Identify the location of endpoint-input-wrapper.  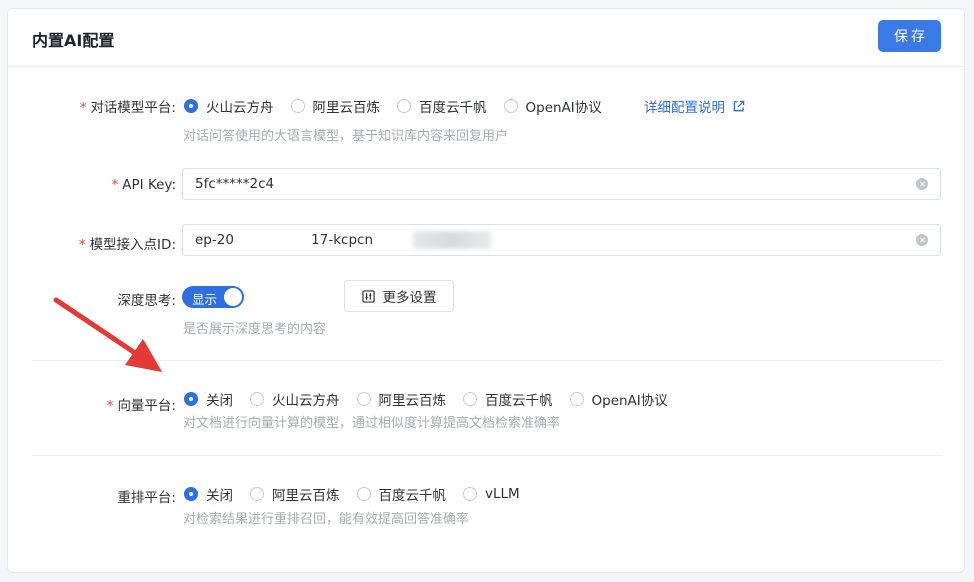
(561, 240).